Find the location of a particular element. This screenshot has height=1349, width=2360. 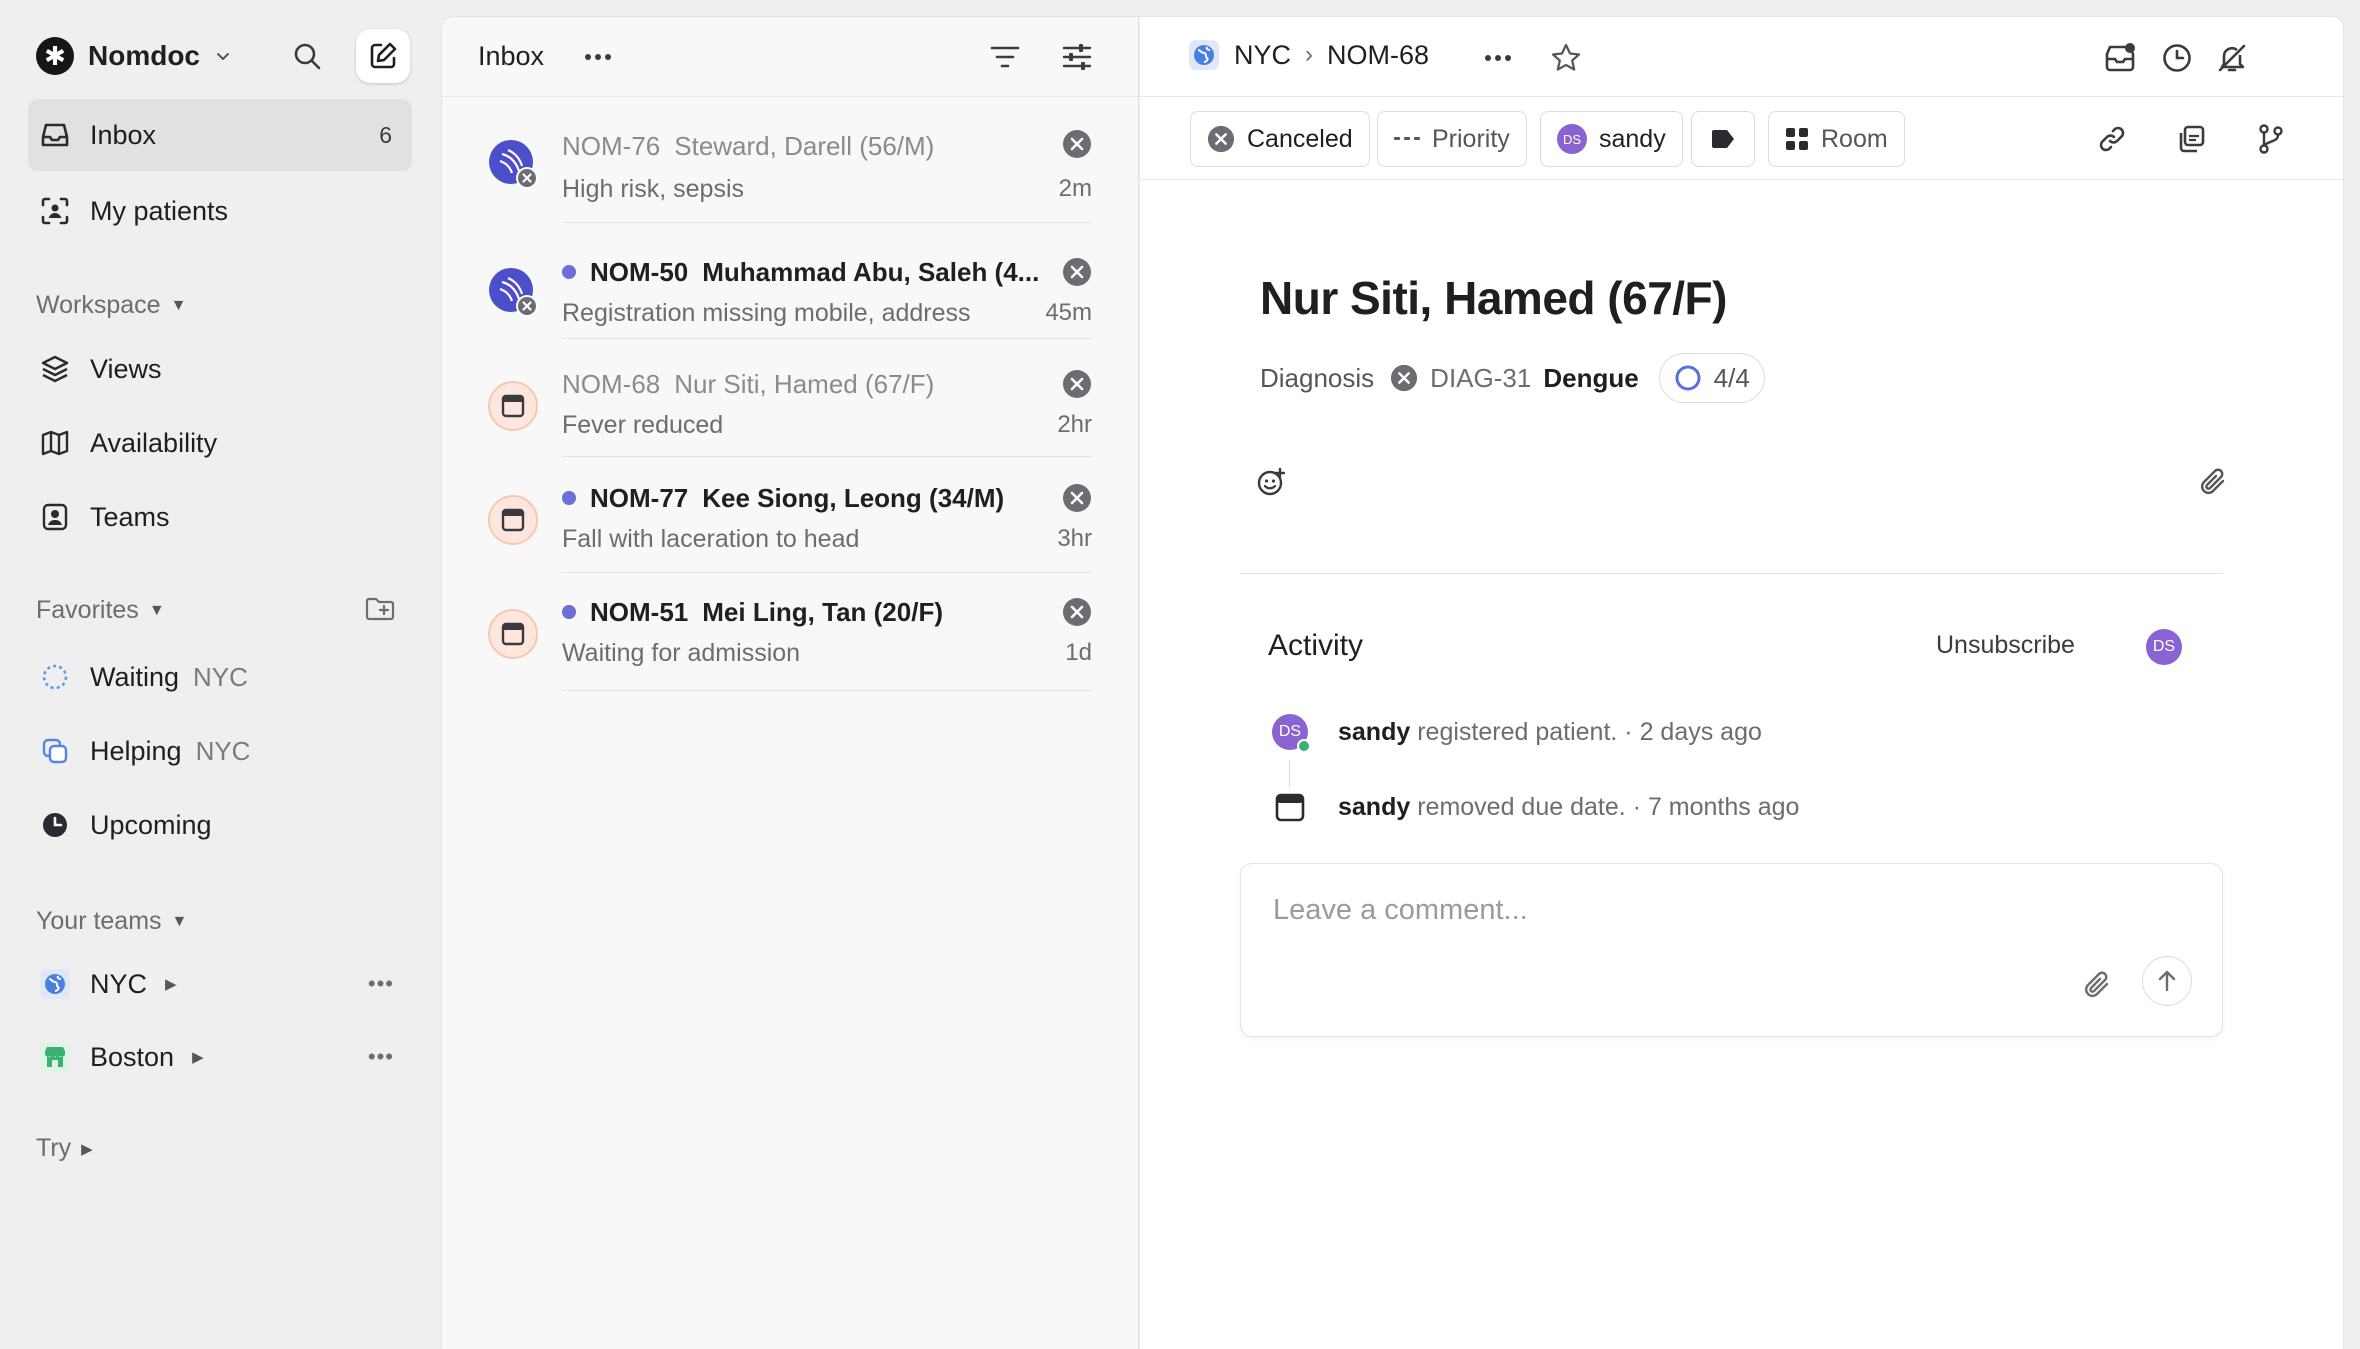

issue-more-button is located at coordinates (1498, 58).